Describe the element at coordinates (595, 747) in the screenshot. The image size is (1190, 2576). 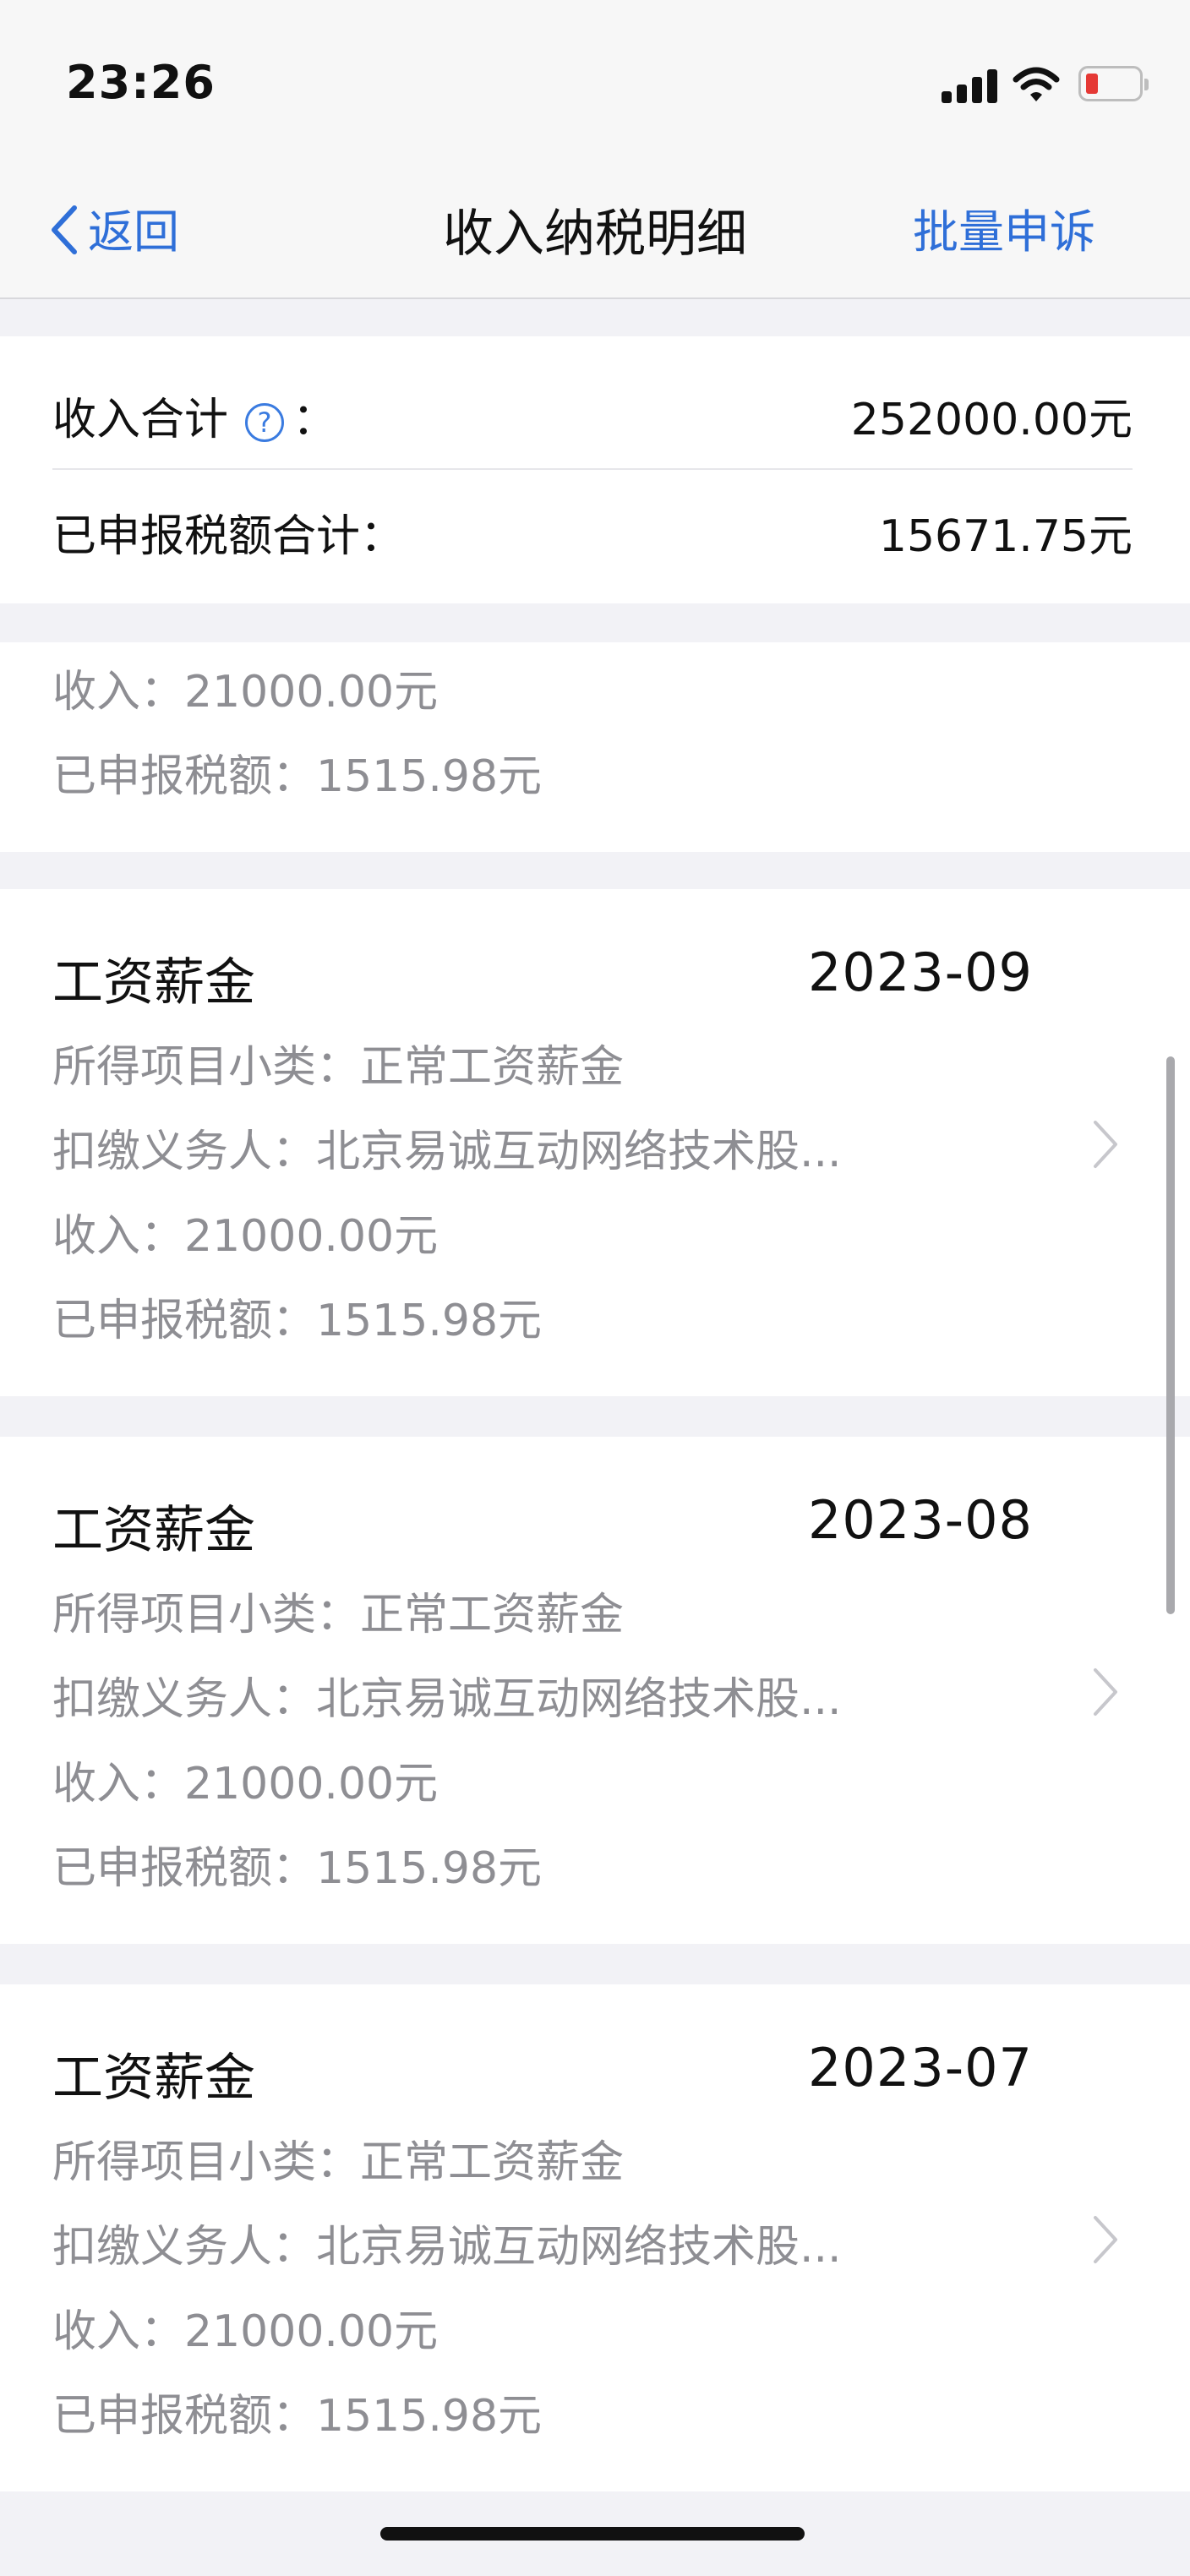
I see `record-card-partial: 收入：21000.00元 已申报税额：1515.98元` at that location.